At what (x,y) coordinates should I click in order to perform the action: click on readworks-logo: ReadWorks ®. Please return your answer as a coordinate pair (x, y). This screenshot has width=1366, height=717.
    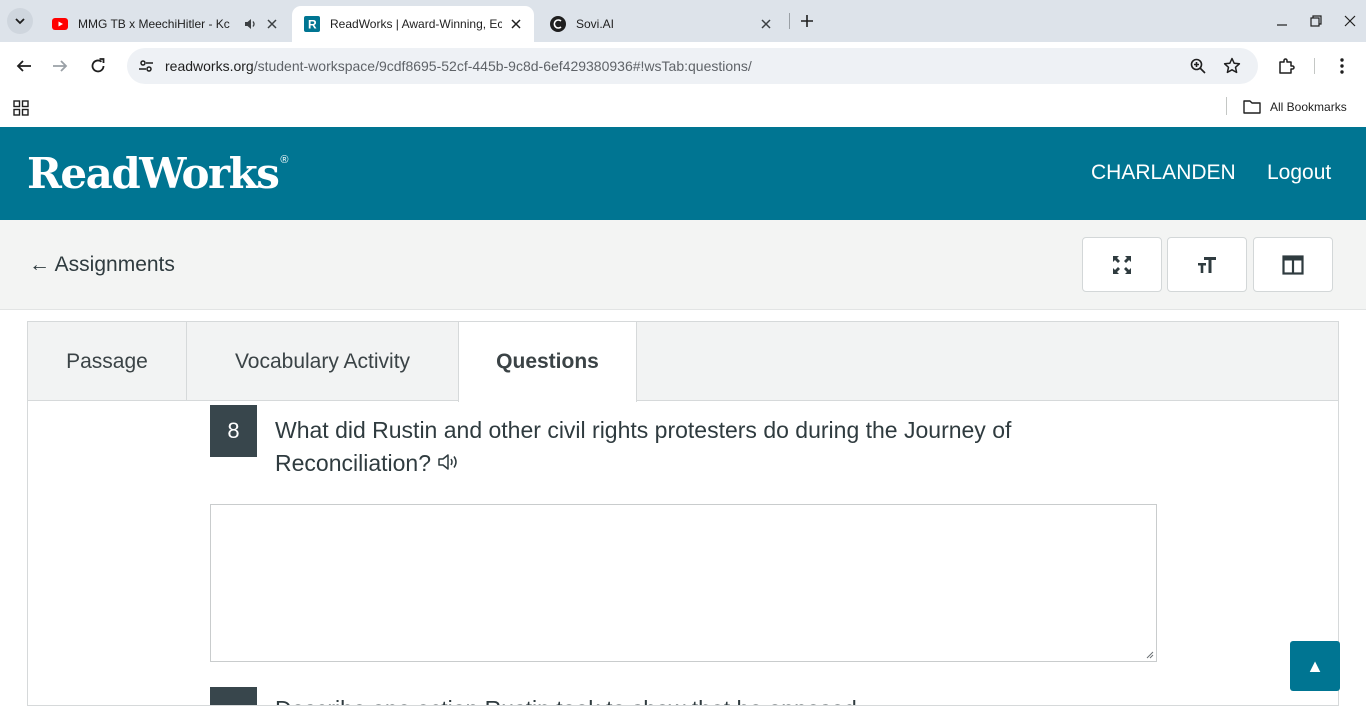
    Looking at the image, I should click on (158, 173).